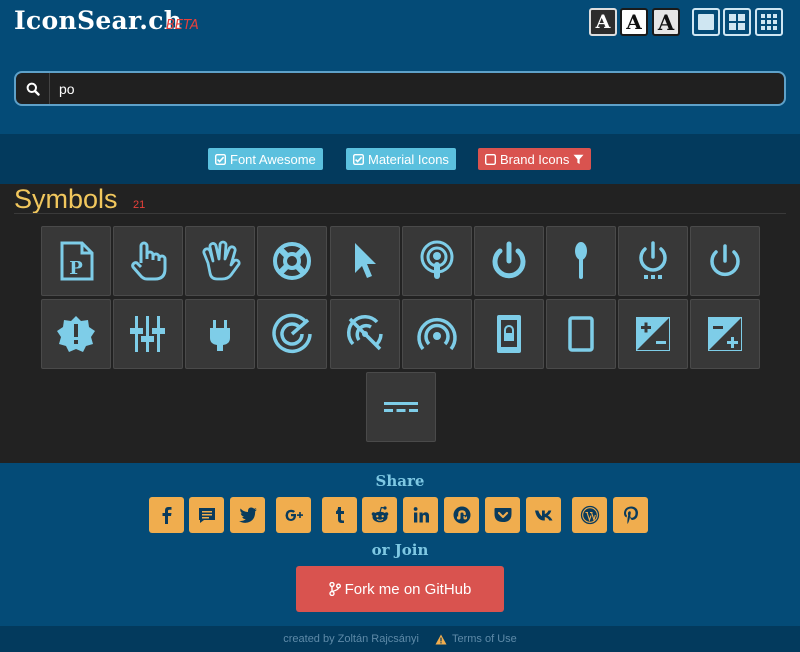 The image size is (800, 652). I want to click on fork-github-button: Fork me on GitHub, so click(400, 589).